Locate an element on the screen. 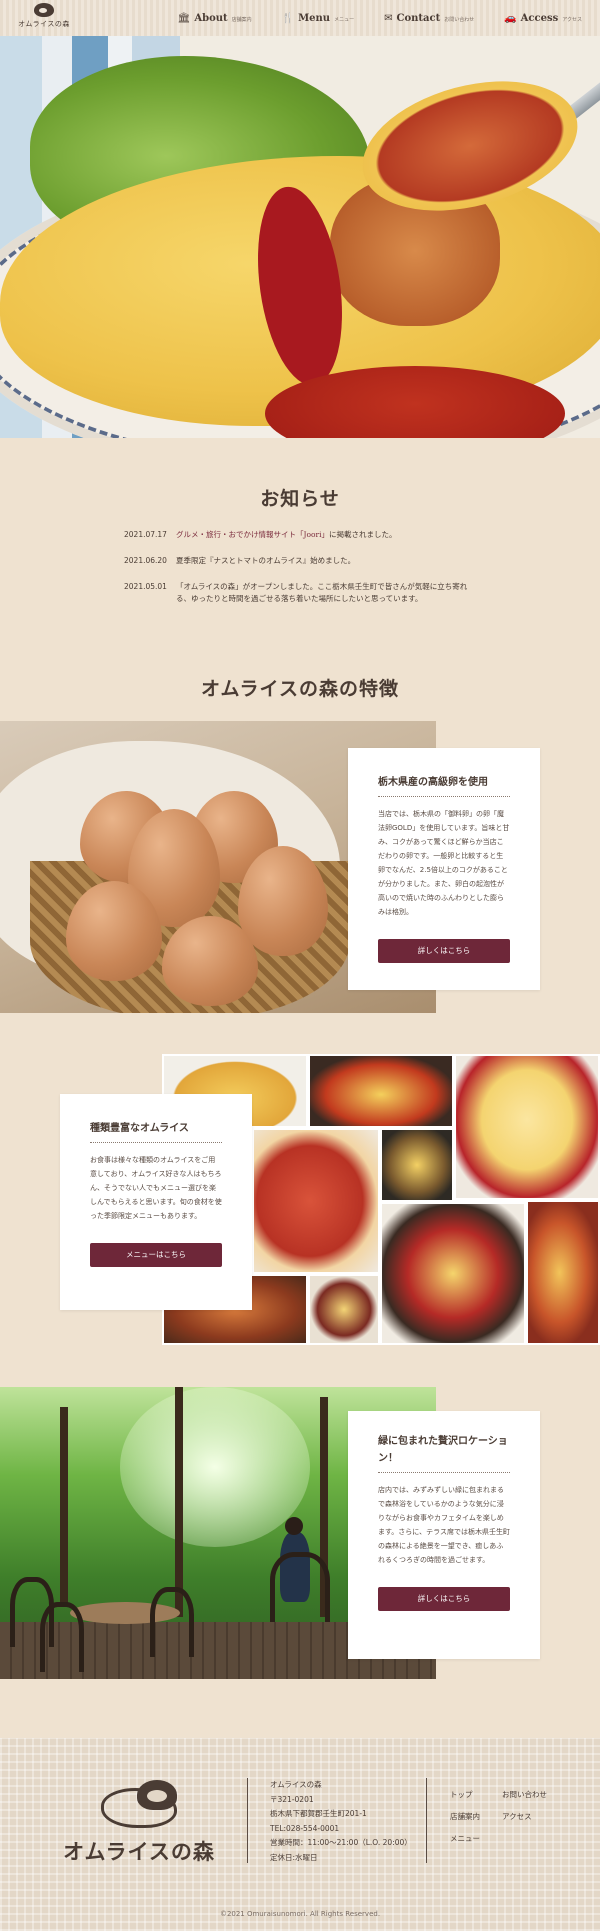  envelope-icon: ✉ is located at coordinates (388, 18).